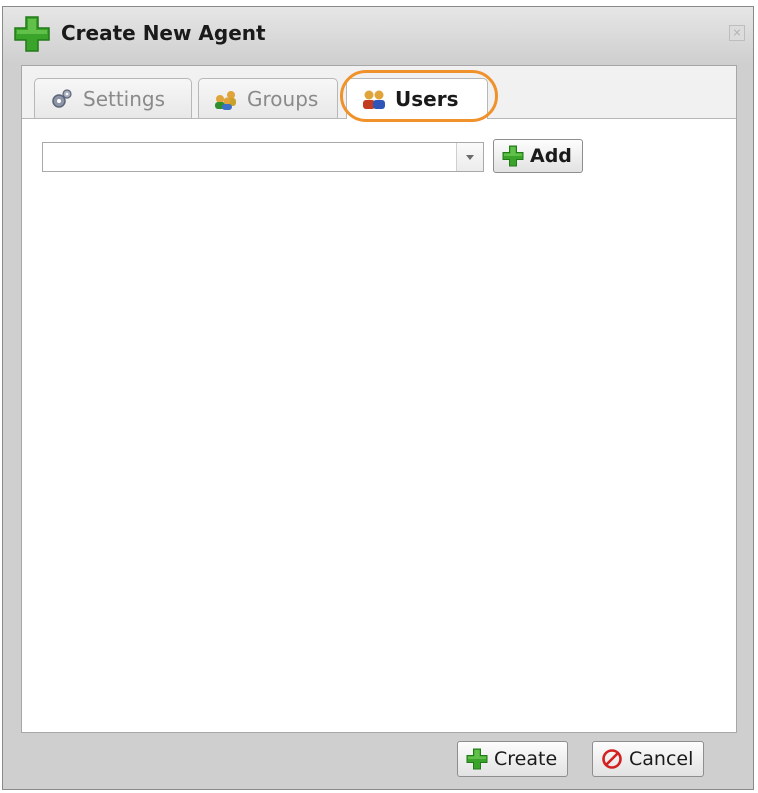 Image resolution: width=758 pixels, height=793 pixels. I want to click on create-button: Create, so click(513, 759).